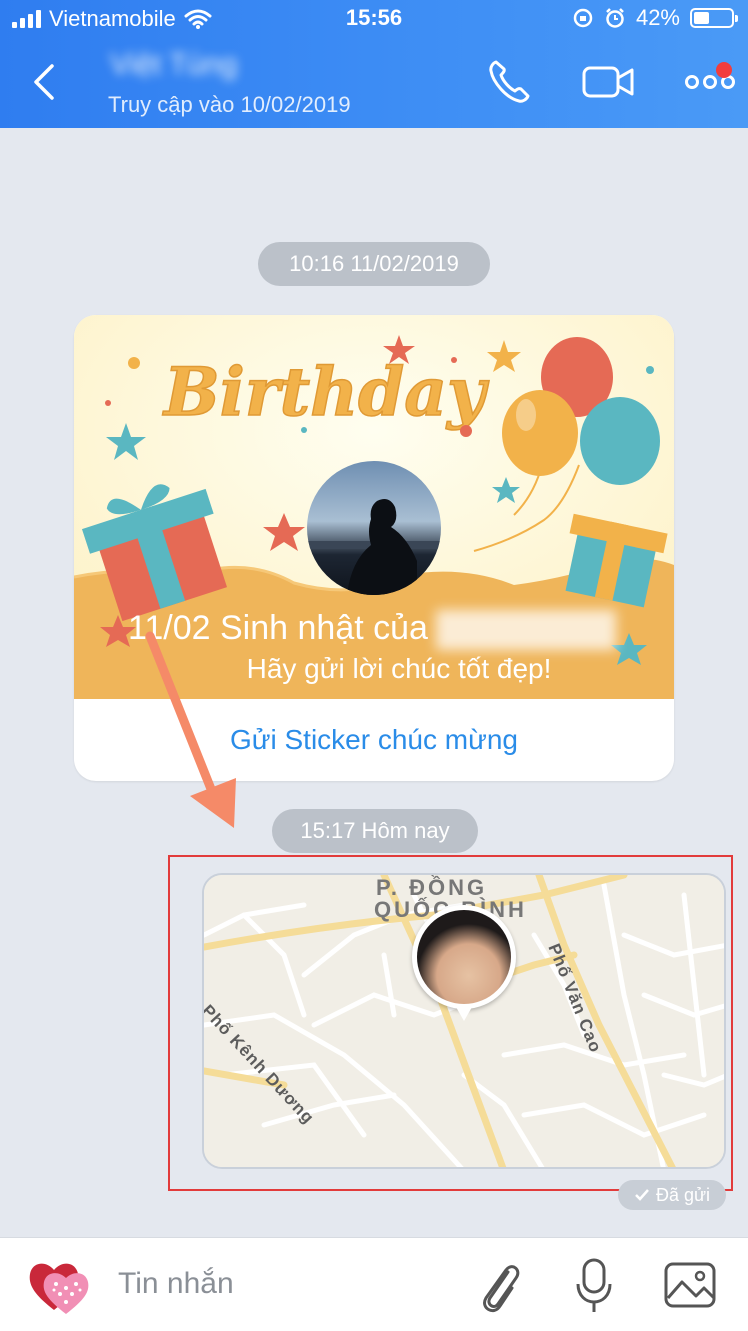 The width and height of the screenshot is (748, 1331). What do you see at coordinates (594, 1286) in the screenshot?
I see `microphone-icon` at bounding box center [594, 1286].